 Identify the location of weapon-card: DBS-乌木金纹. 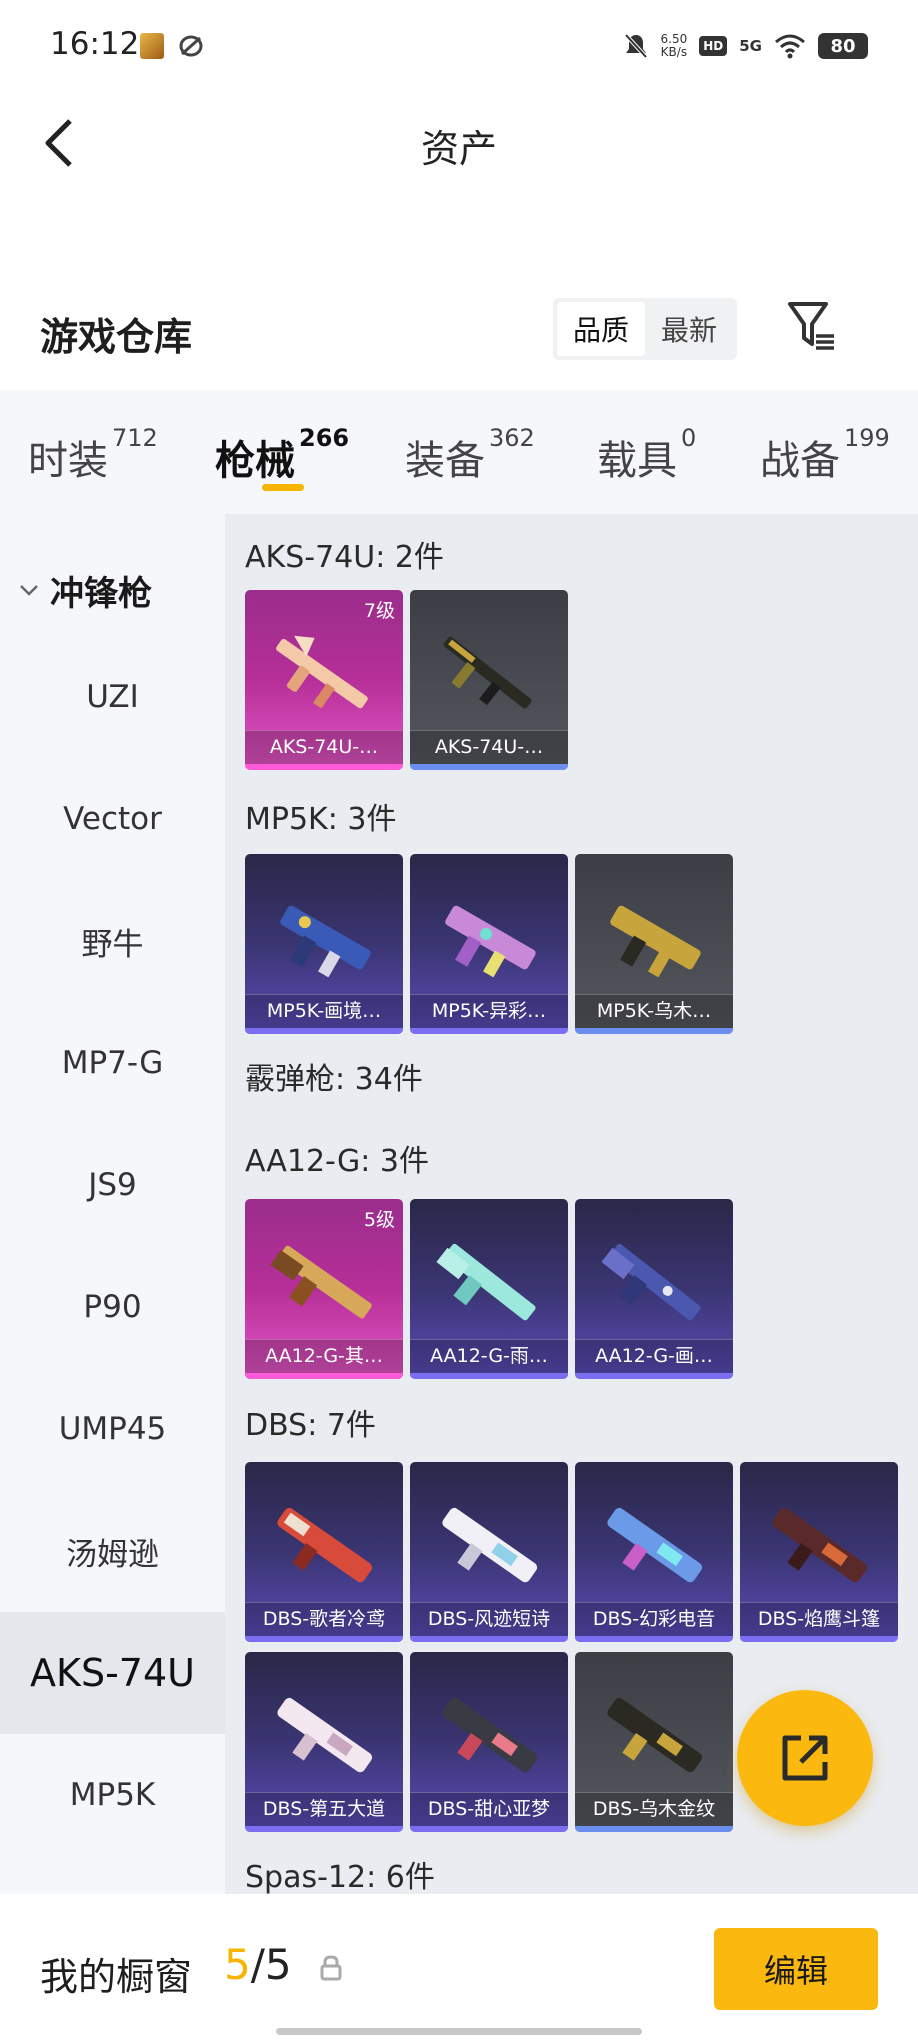
(654, 1742).